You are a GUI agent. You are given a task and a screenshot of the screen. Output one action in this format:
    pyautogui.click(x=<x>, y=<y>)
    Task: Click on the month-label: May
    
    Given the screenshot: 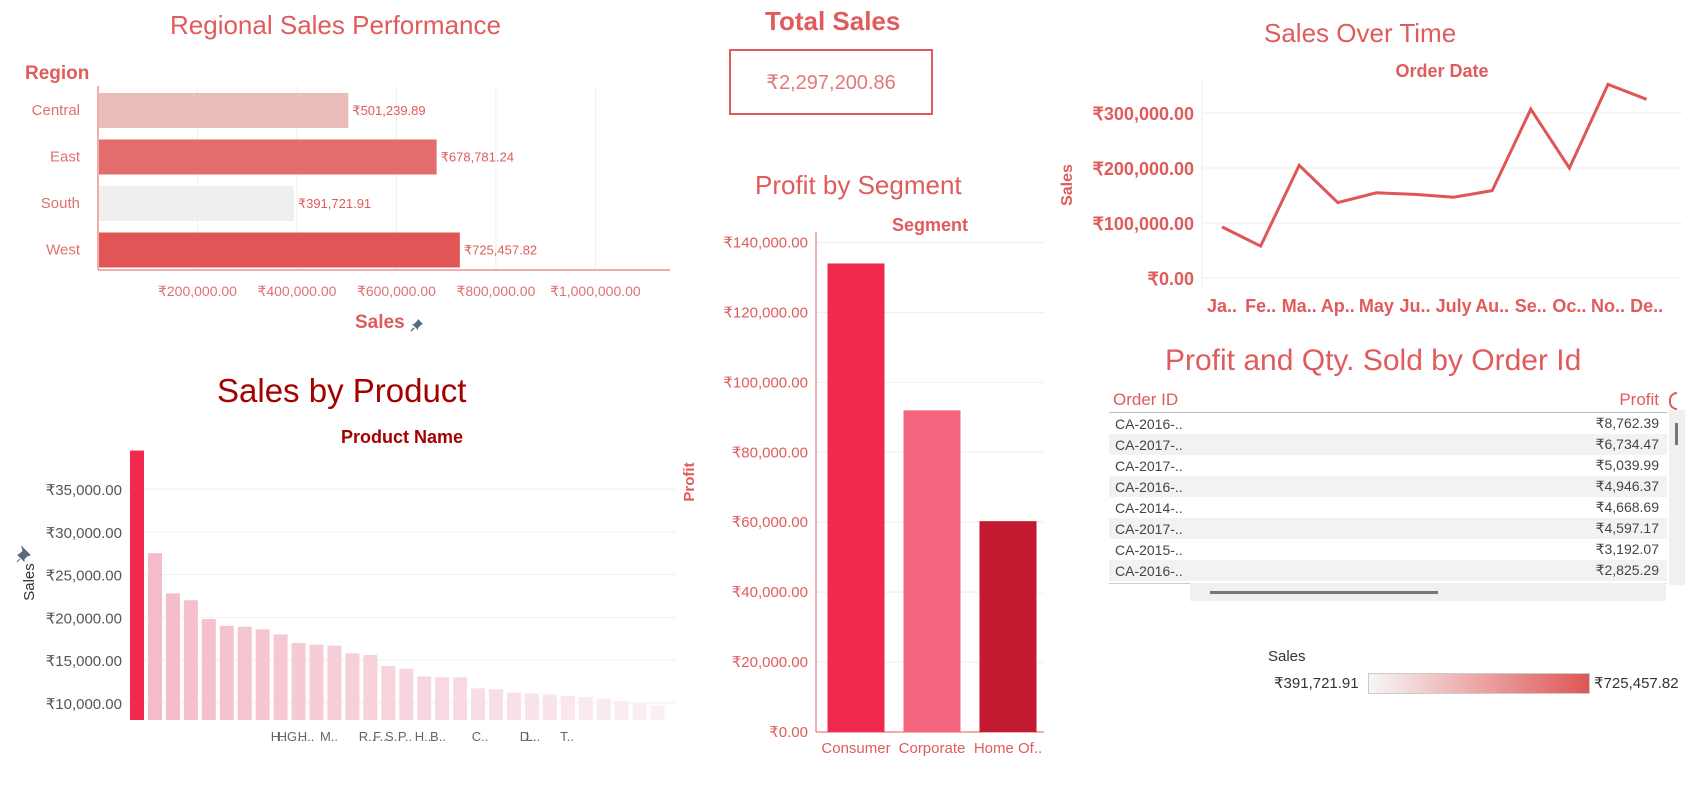 What is the action you would take?
    pyautogui.click(x=1376, y=306)
    